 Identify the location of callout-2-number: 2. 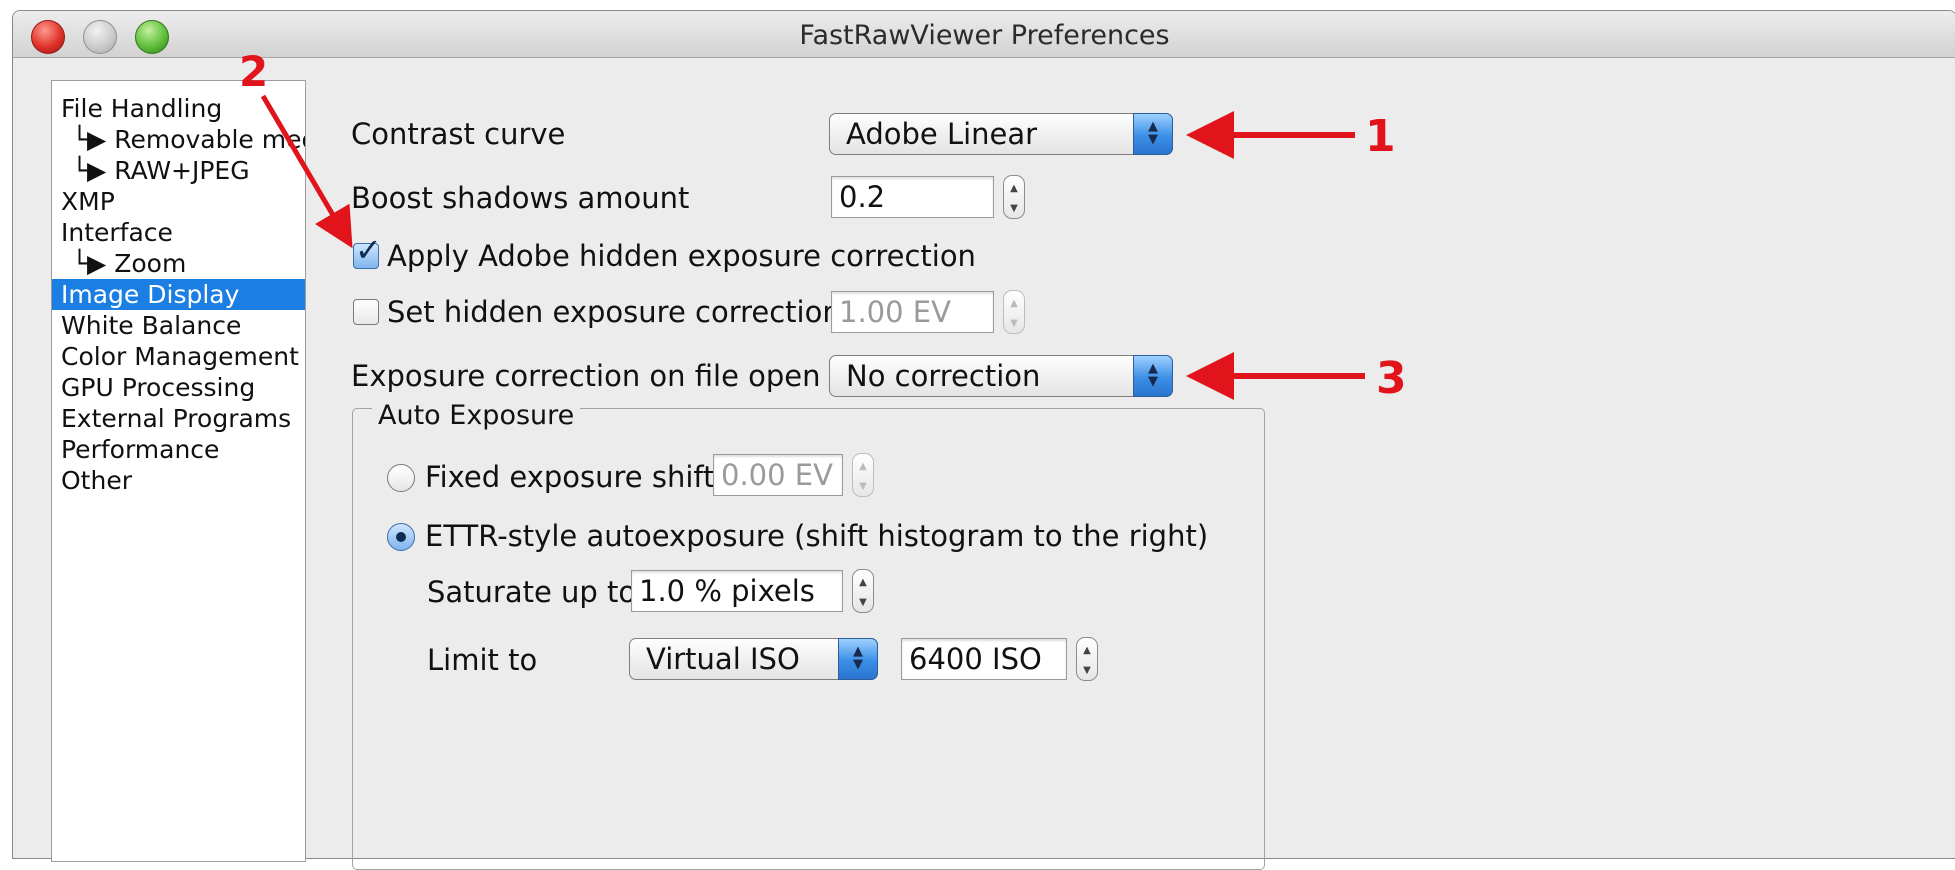
(253, 71).